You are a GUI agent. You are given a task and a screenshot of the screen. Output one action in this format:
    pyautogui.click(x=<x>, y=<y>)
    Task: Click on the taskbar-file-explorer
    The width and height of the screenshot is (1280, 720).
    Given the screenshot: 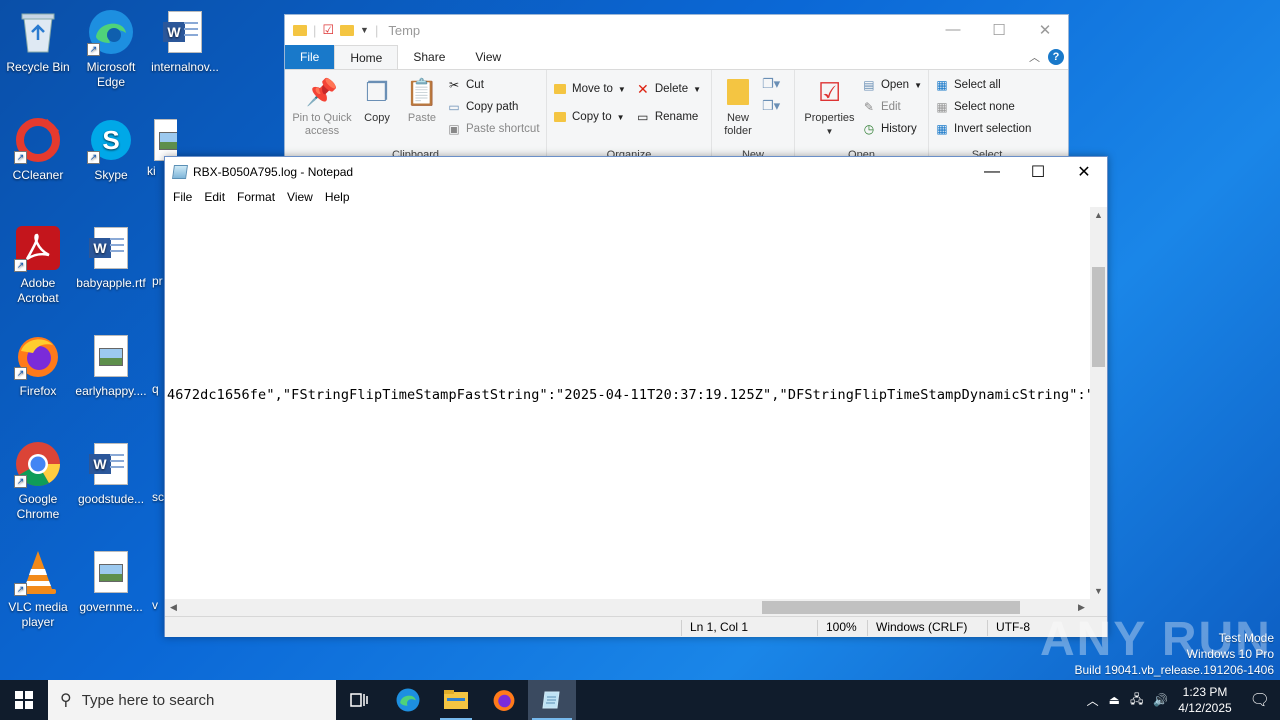 What is the action you would take?
    pyautogui.click(x=456, y=700)
    